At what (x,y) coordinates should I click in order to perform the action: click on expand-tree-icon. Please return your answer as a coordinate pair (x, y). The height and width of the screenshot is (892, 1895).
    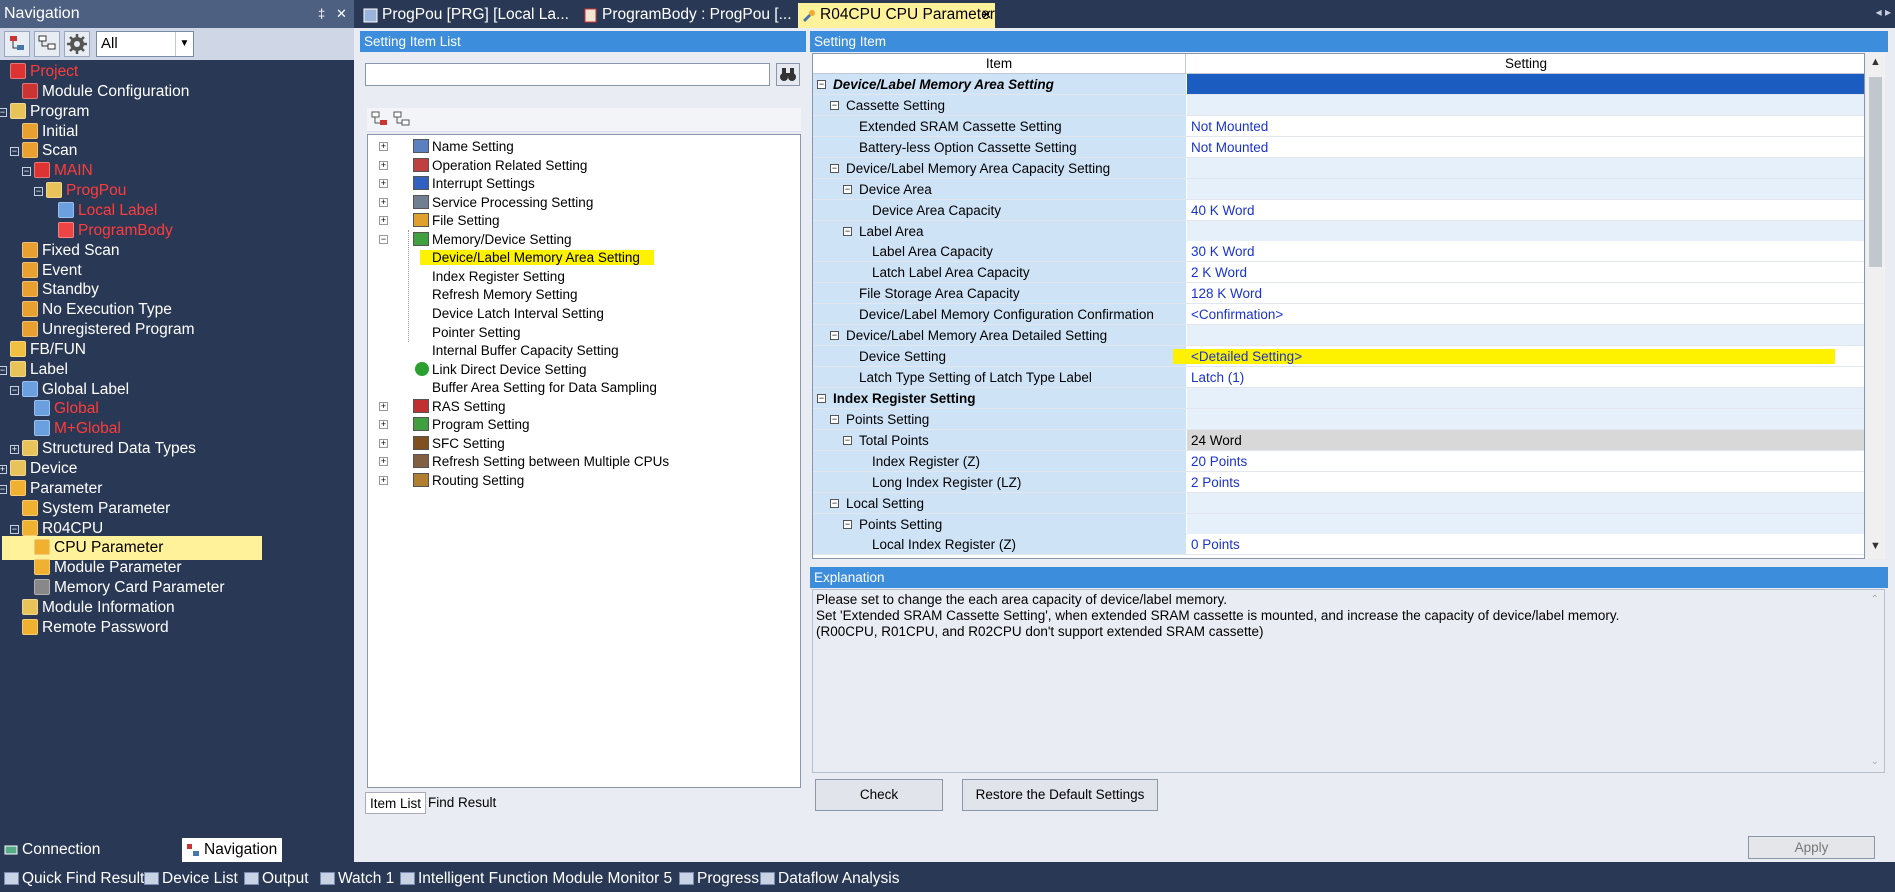
    Looking at the image, I should click on (402, 120).